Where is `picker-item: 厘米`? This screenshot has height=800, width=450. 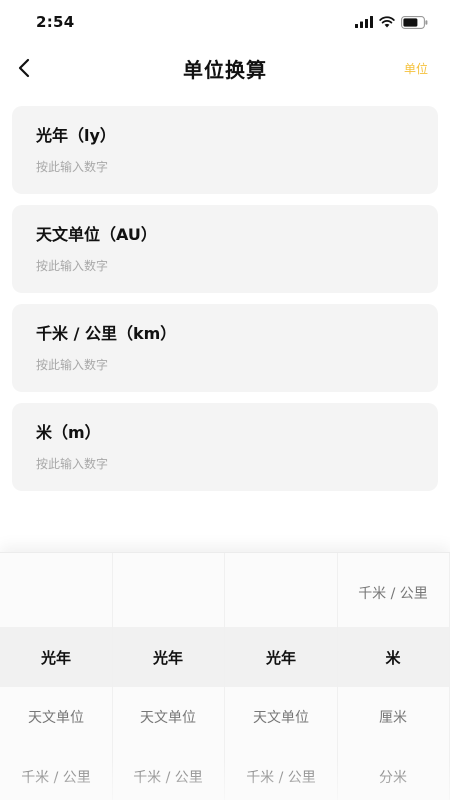
picker-item: 厘米 is located at coordinates (393, 717).